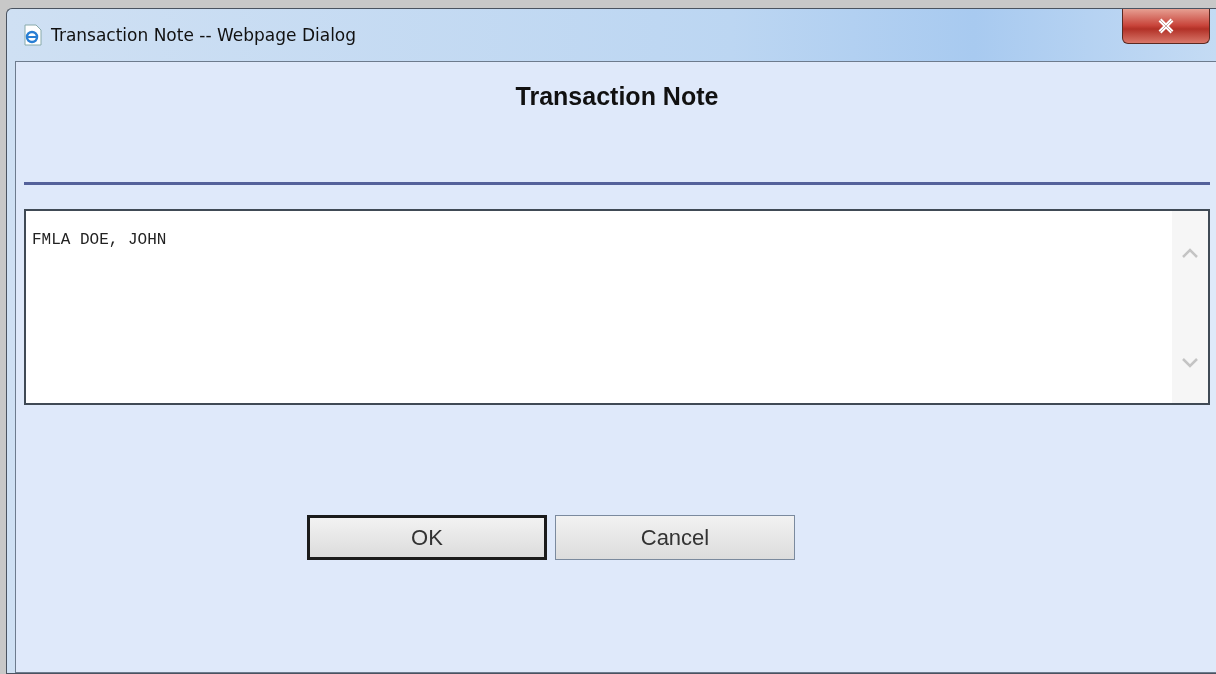  I want to click on ok-button: OK, so click(427, 537).